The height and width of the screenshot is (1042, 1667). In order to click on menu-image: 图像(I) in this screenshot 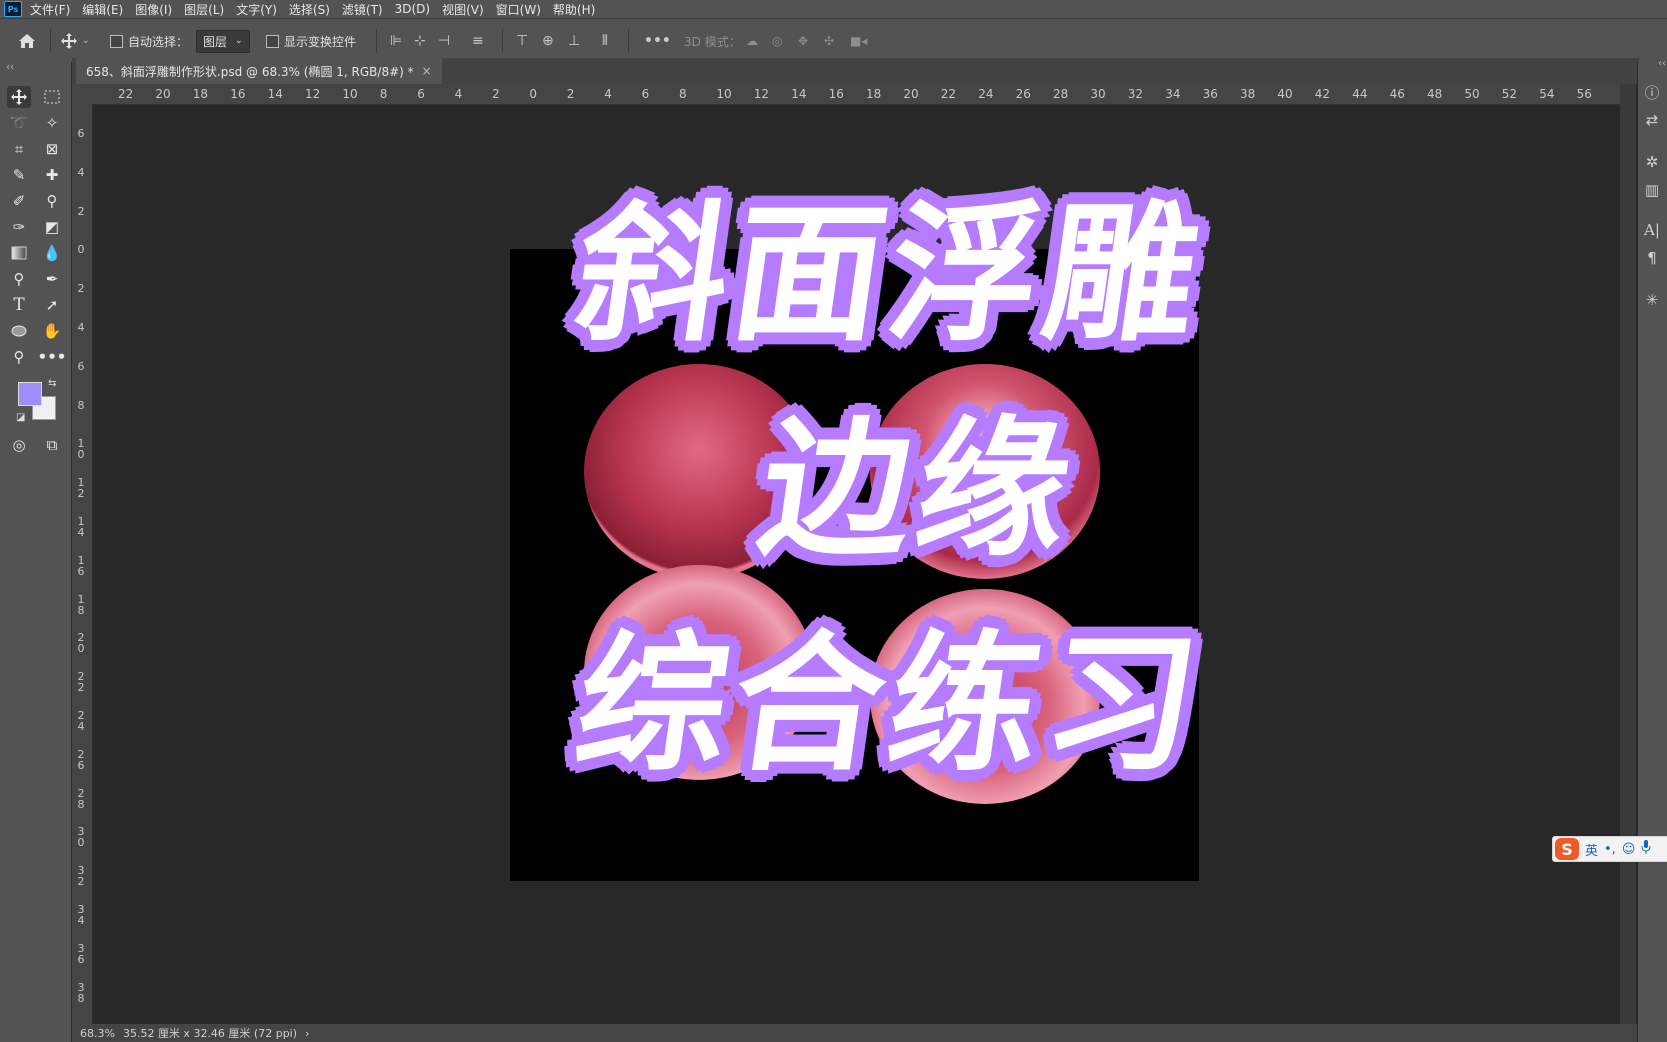, I will do `click(153, 9)`.